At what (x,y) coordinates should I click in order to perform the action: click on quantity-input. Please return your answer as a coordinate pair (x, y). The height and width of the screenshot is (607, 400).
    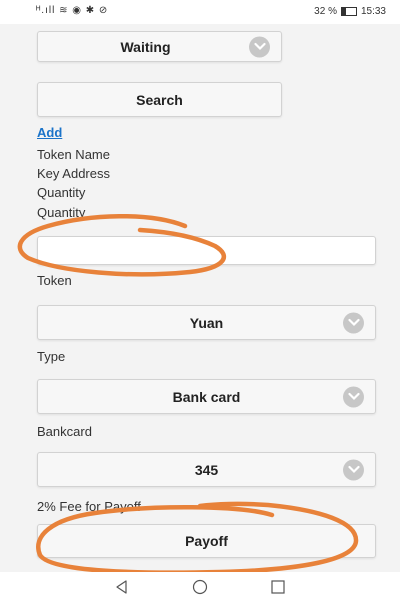
    Looking at the image, I should click on (206, 250).